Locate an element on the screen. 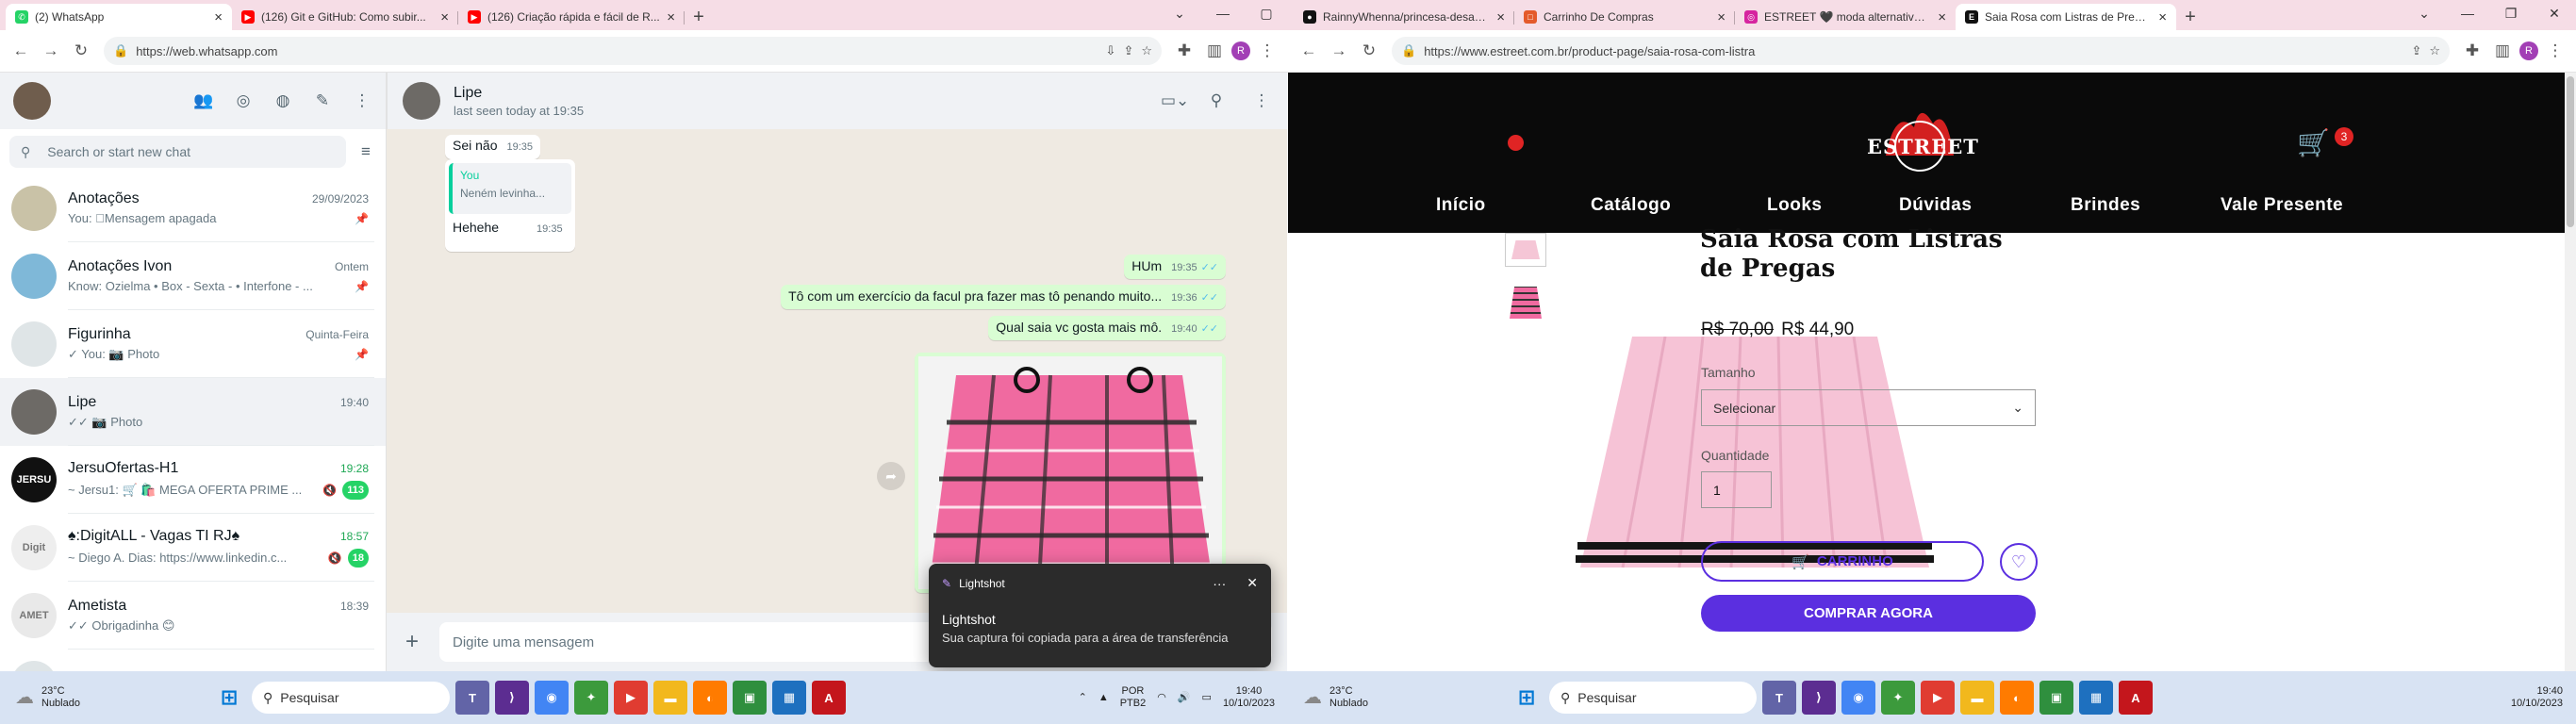  app-tray-icon: ▲ is located at coordinates (1103, 698).